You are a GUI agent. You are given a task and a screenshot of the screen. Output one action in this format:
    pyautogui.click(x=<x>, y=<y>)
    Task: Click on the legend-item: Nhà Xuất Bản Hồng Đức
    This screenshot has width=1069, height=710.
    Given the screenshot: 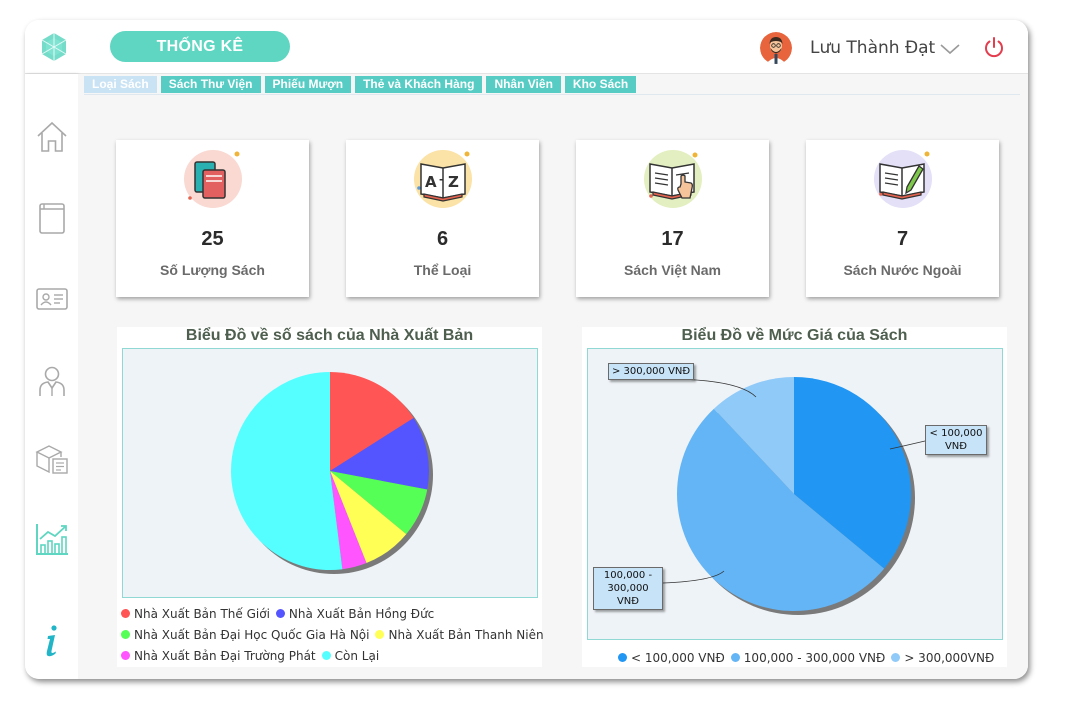 What is the action you would take?
    pyautogui.click(x=354, y=614)
    